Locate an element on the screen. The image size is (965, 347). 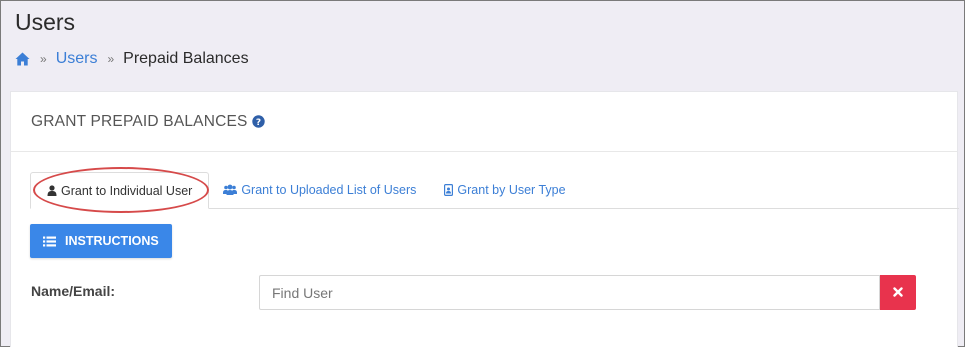
tab-individual-user: Grant to Individual User is located at coordinates (120, 190).